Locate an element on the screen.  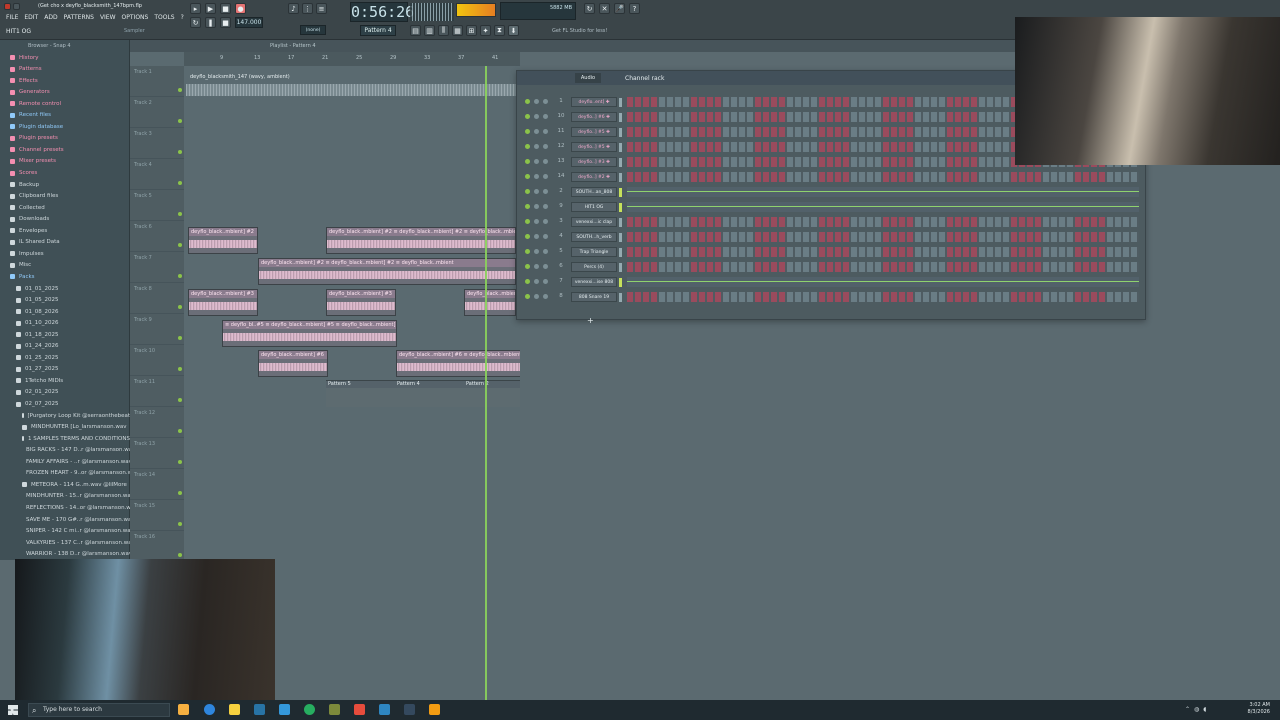
news-icon: ⬇ is located at coordinates (513, 30).